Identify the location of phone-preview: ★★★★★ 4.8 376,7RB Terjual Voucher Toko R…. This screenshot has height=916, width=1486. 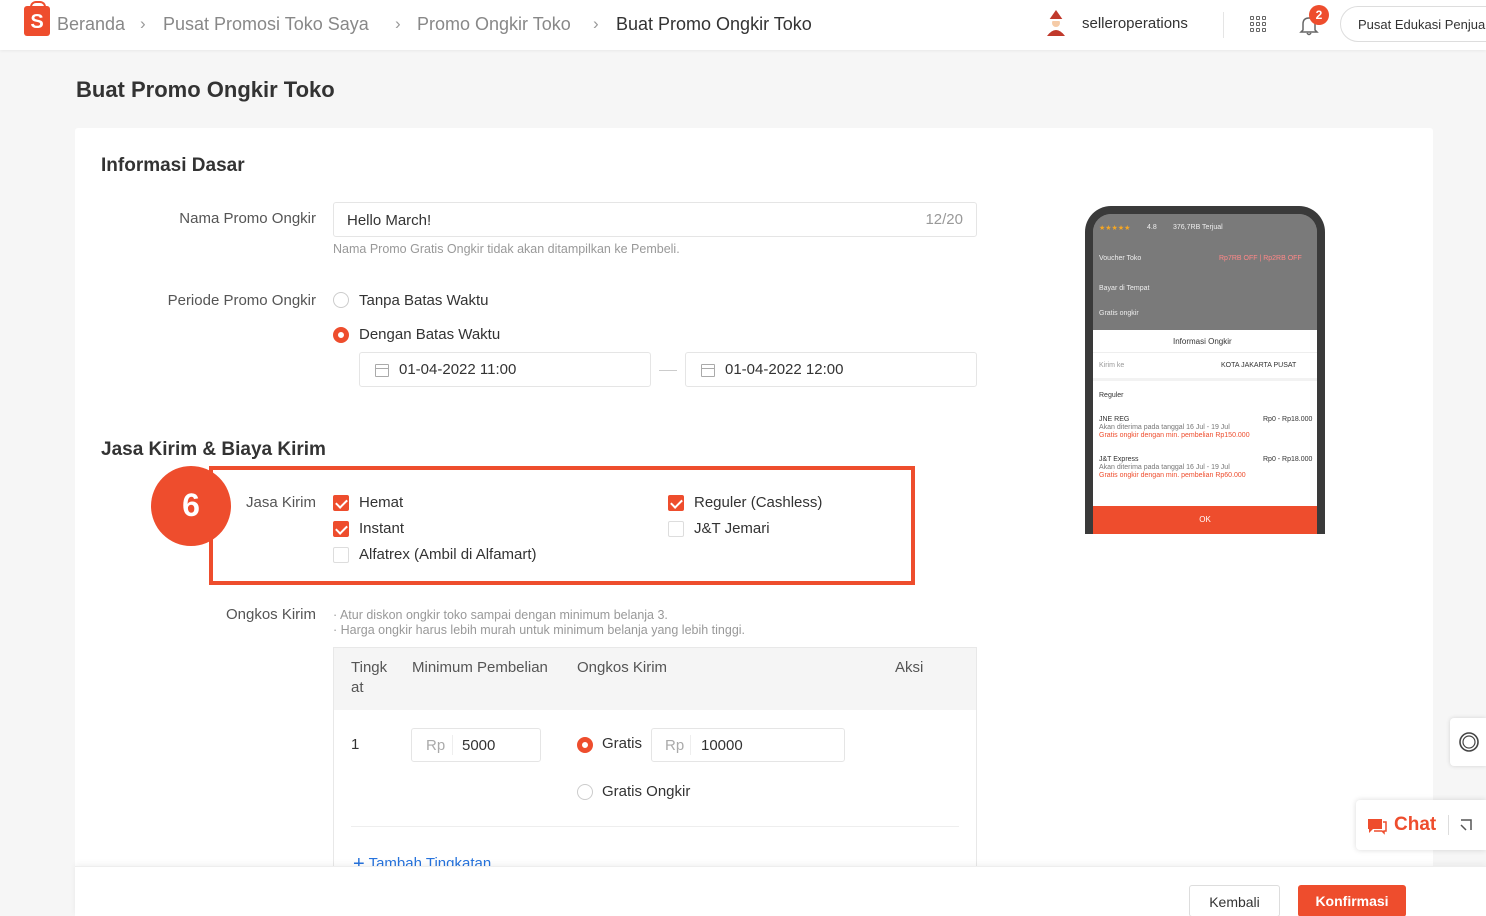
(1205, 370).